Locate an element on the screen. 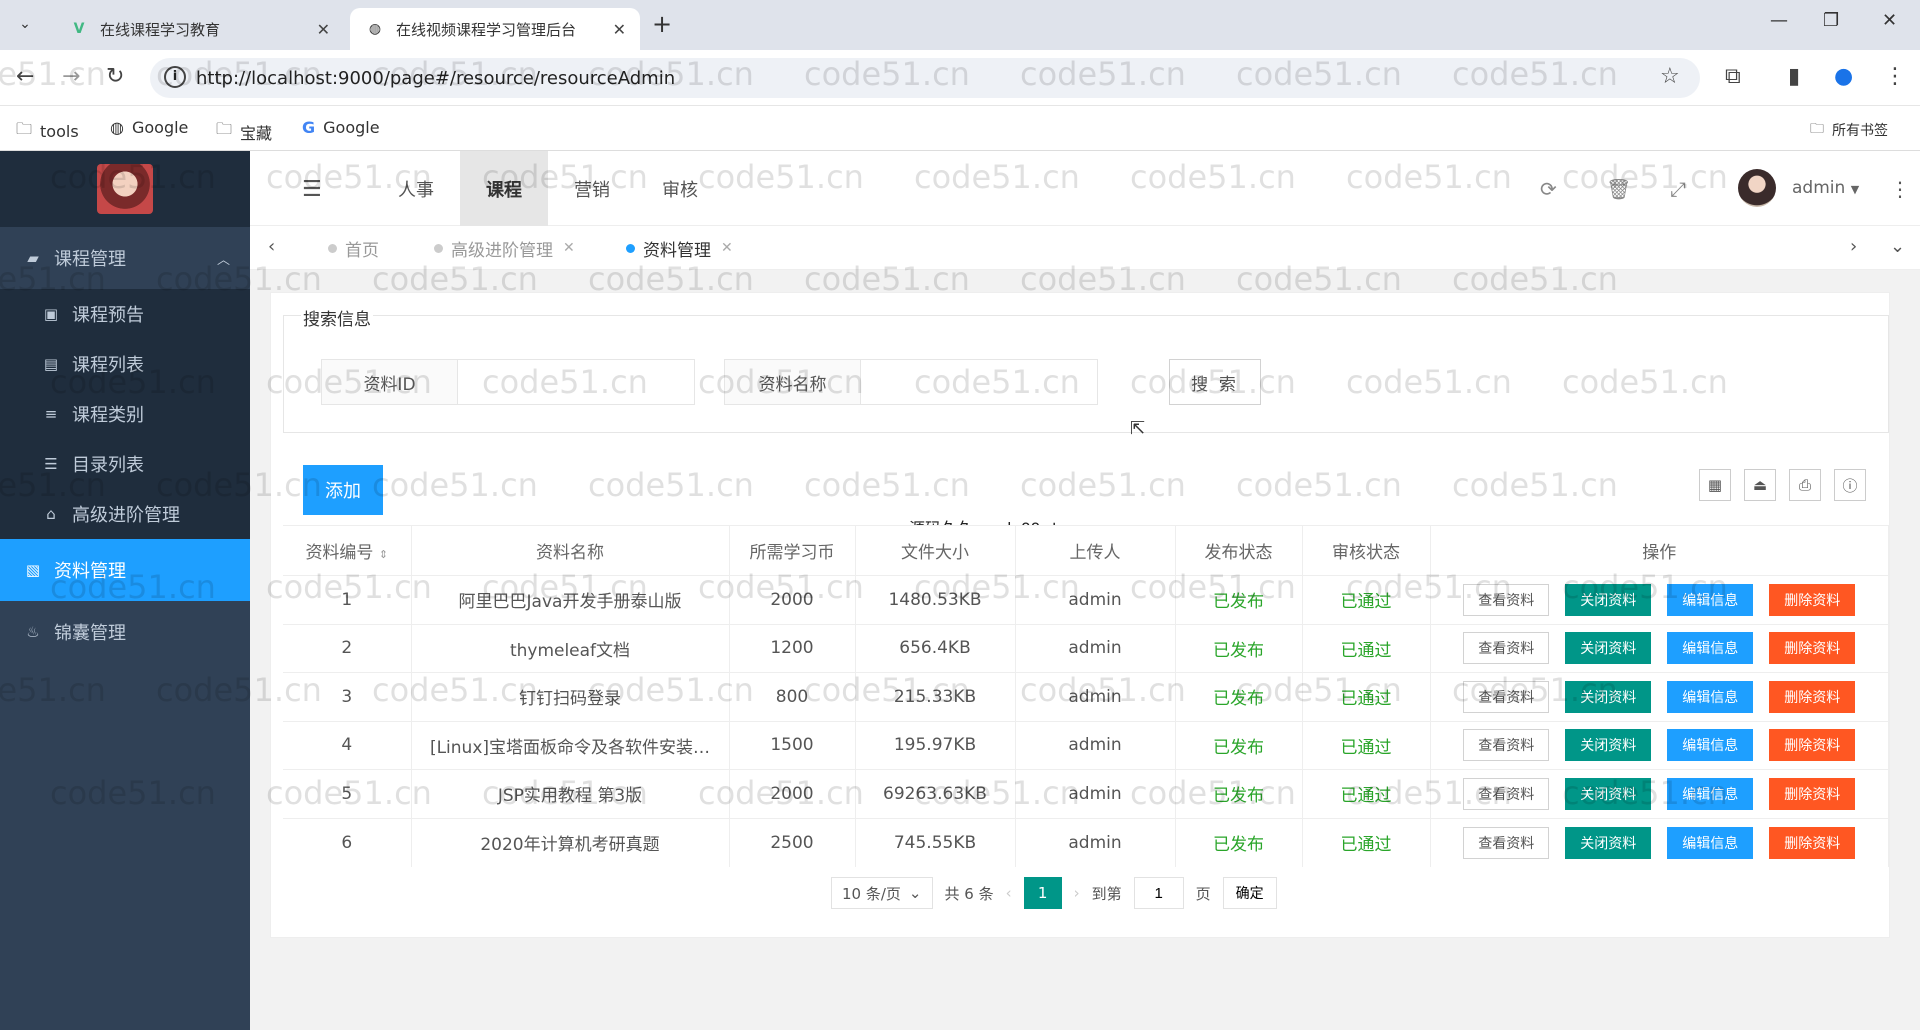 This screenshot has width=1920, height=1030. sidebar-item-course-category: ≡ 课程类别 is located at coordinates (125, 414).